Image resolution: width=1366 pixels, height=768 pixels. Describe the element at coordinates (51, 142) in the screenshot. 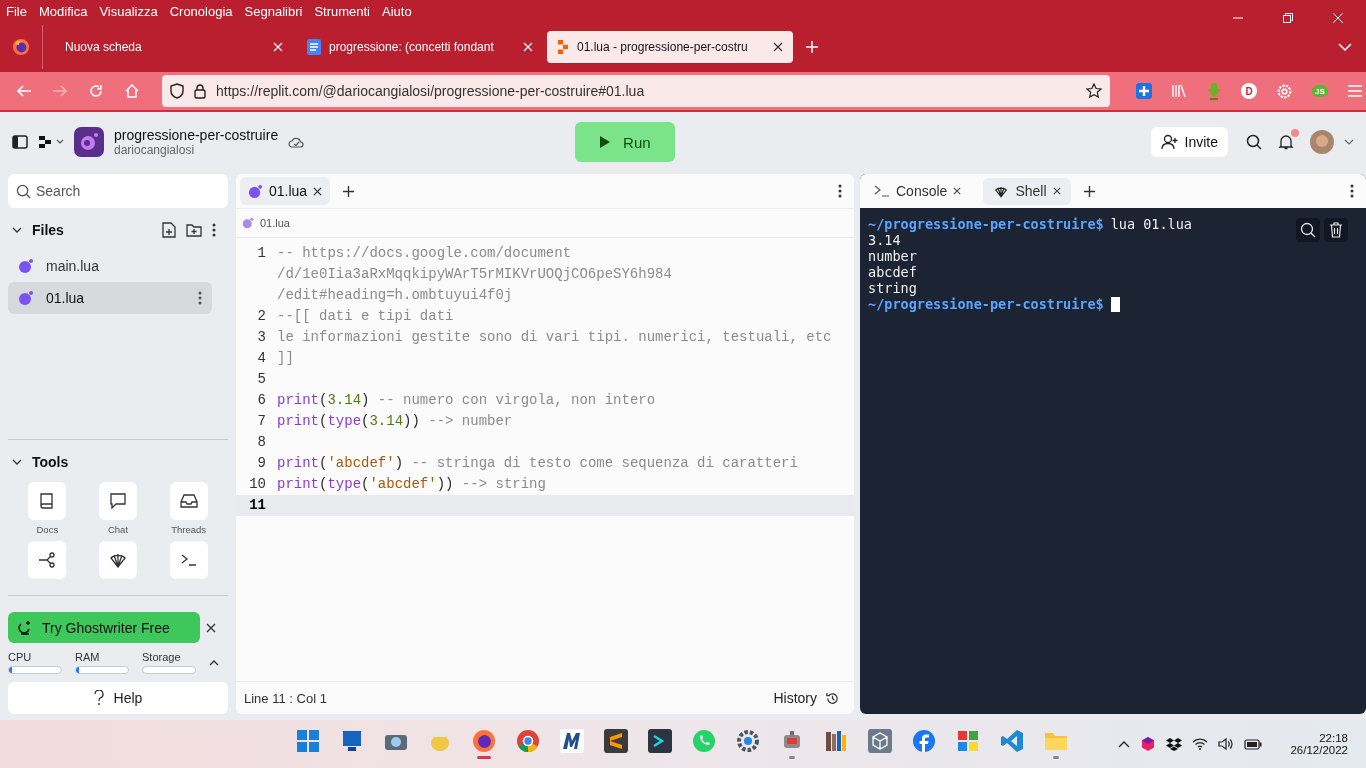

I see `replit-menu-icon` at that location.